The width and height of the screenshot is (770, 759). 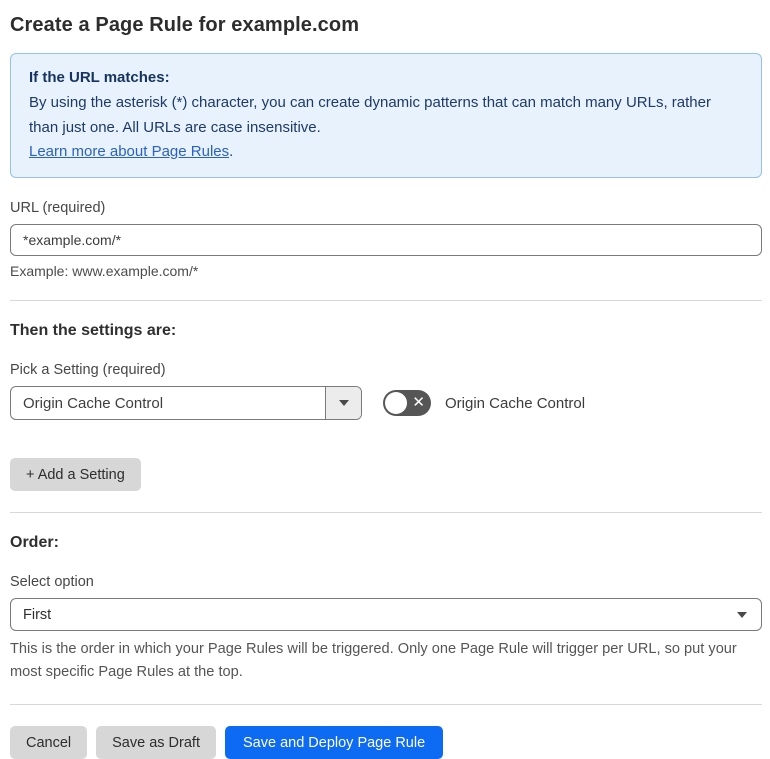 What do you see at coordinates (88, 370) in the screenshot?
I see `pick-setting-label: Pick a Setting (required)` at bounding box center [88, 370].